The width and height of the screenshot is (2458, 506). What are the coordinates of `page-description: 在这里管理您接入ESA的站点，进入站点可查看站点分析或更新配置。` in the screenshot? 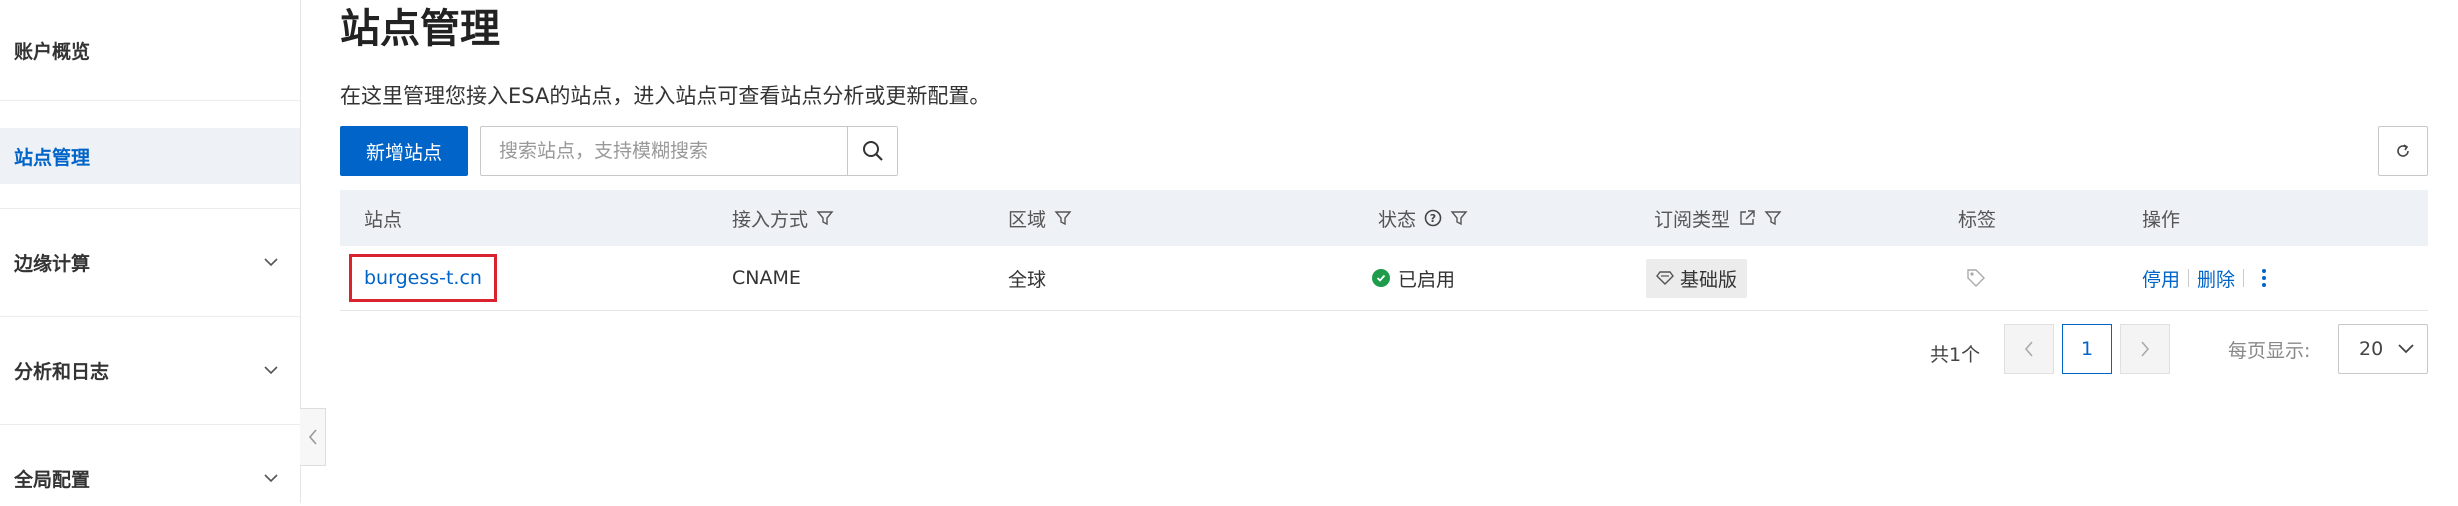 It's located at (665, 96).